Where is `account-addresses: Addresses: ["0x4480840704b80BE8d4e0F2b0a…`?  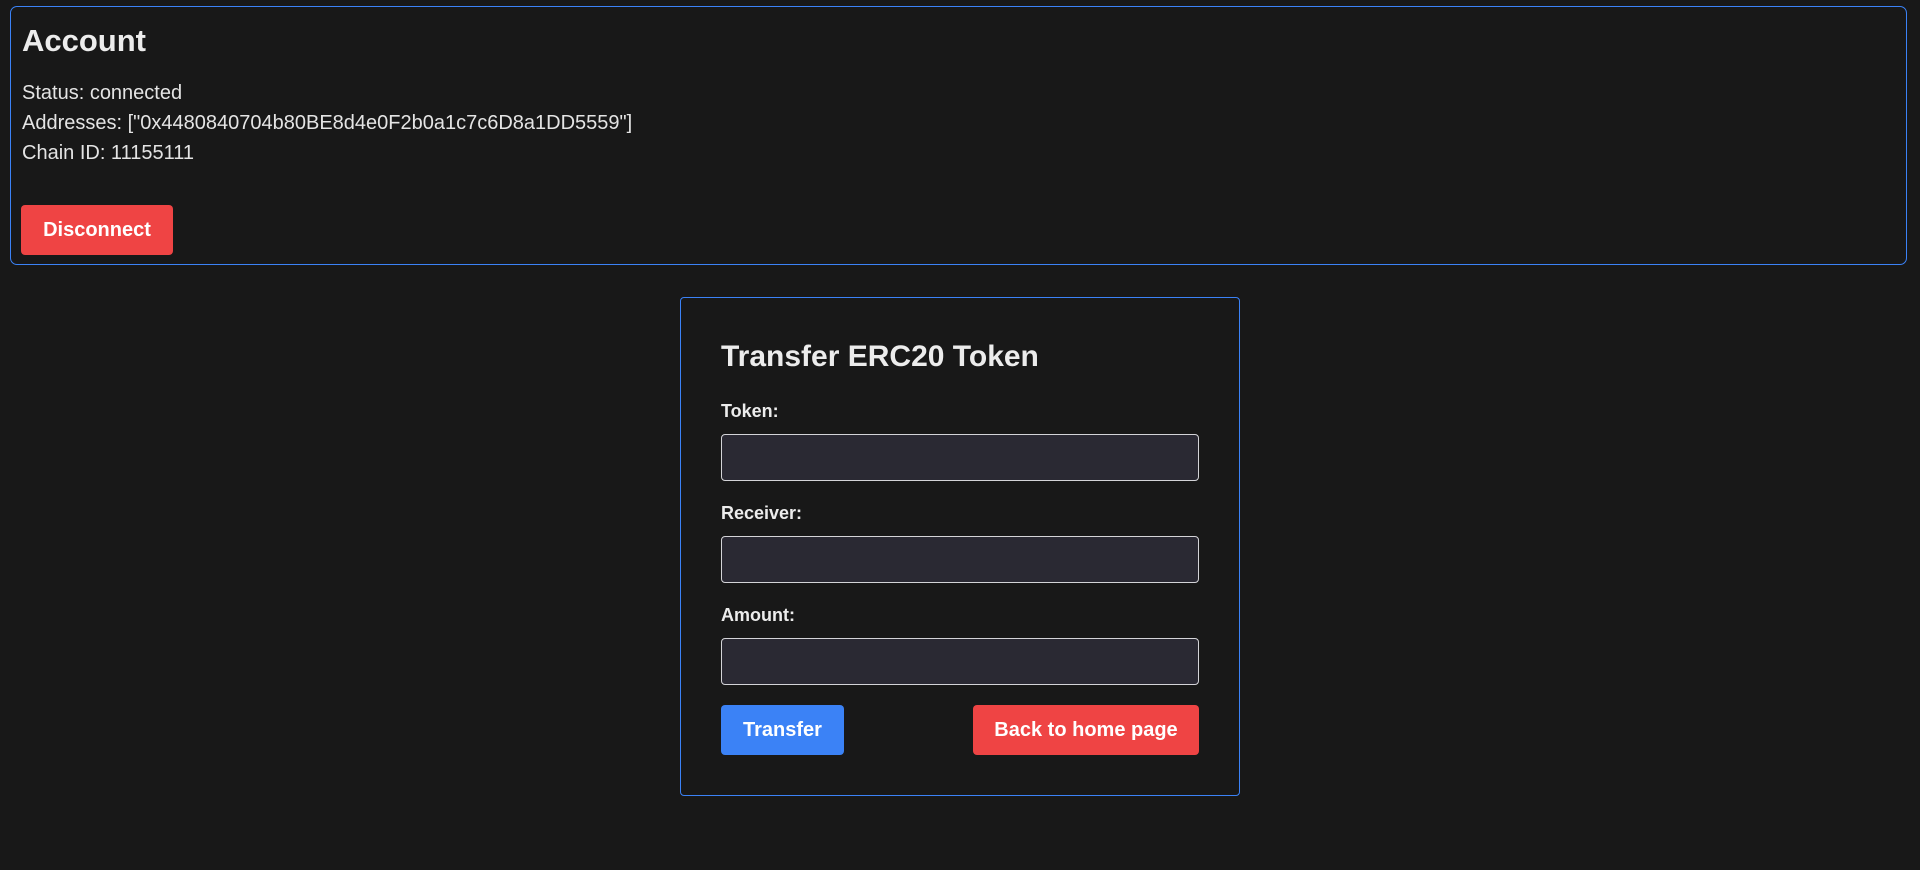 account-addresses: Addresses: ["0x4480840704b80BE8d4e0F2b0a… is located at coordinates (327, 123).